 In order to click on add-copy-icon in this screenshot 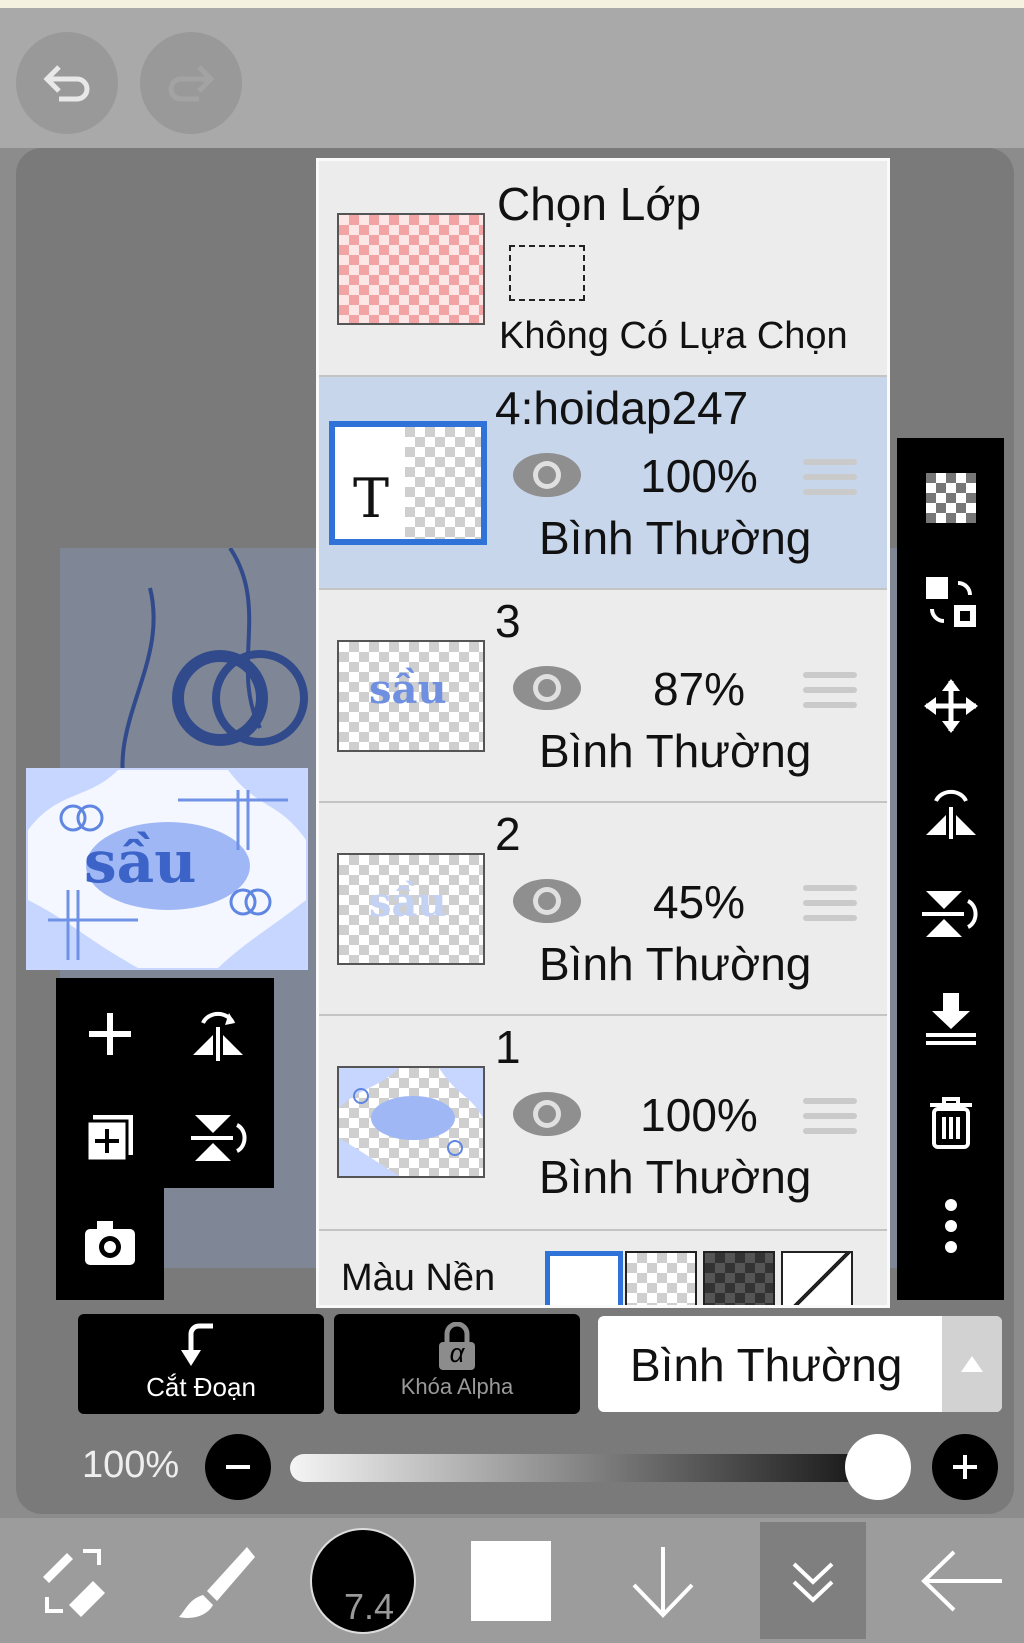, I will do `click(109, 1139)`.